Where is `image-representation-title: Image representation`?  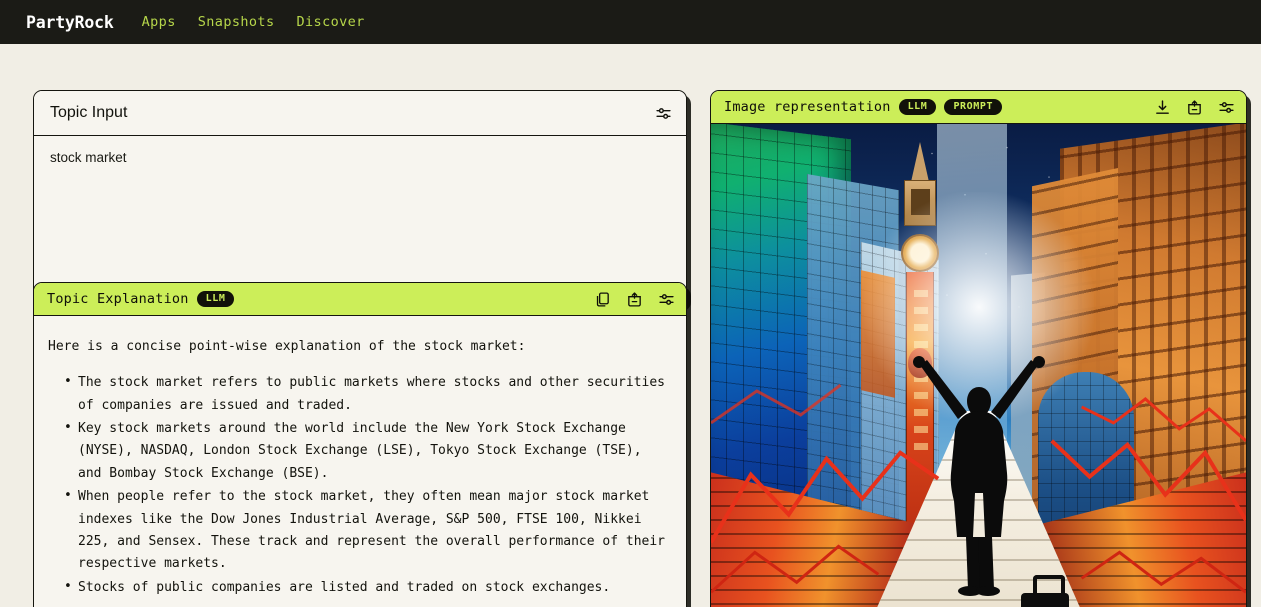
image-representation-title: Image representation is located at coordinates (807, 107).